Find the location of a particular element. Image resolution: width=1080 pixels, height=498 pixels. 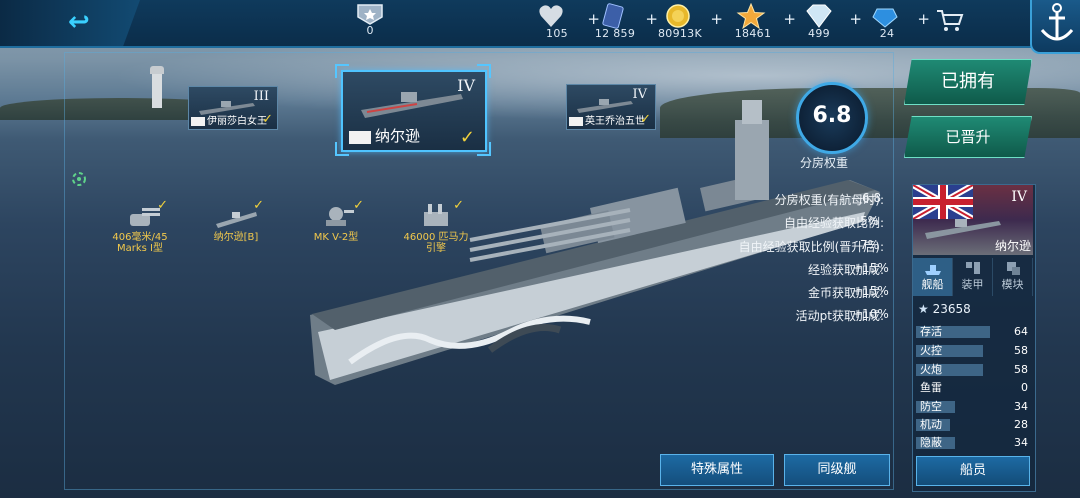

promoted-button: 已晋升 is located at coordinates (968, 137).